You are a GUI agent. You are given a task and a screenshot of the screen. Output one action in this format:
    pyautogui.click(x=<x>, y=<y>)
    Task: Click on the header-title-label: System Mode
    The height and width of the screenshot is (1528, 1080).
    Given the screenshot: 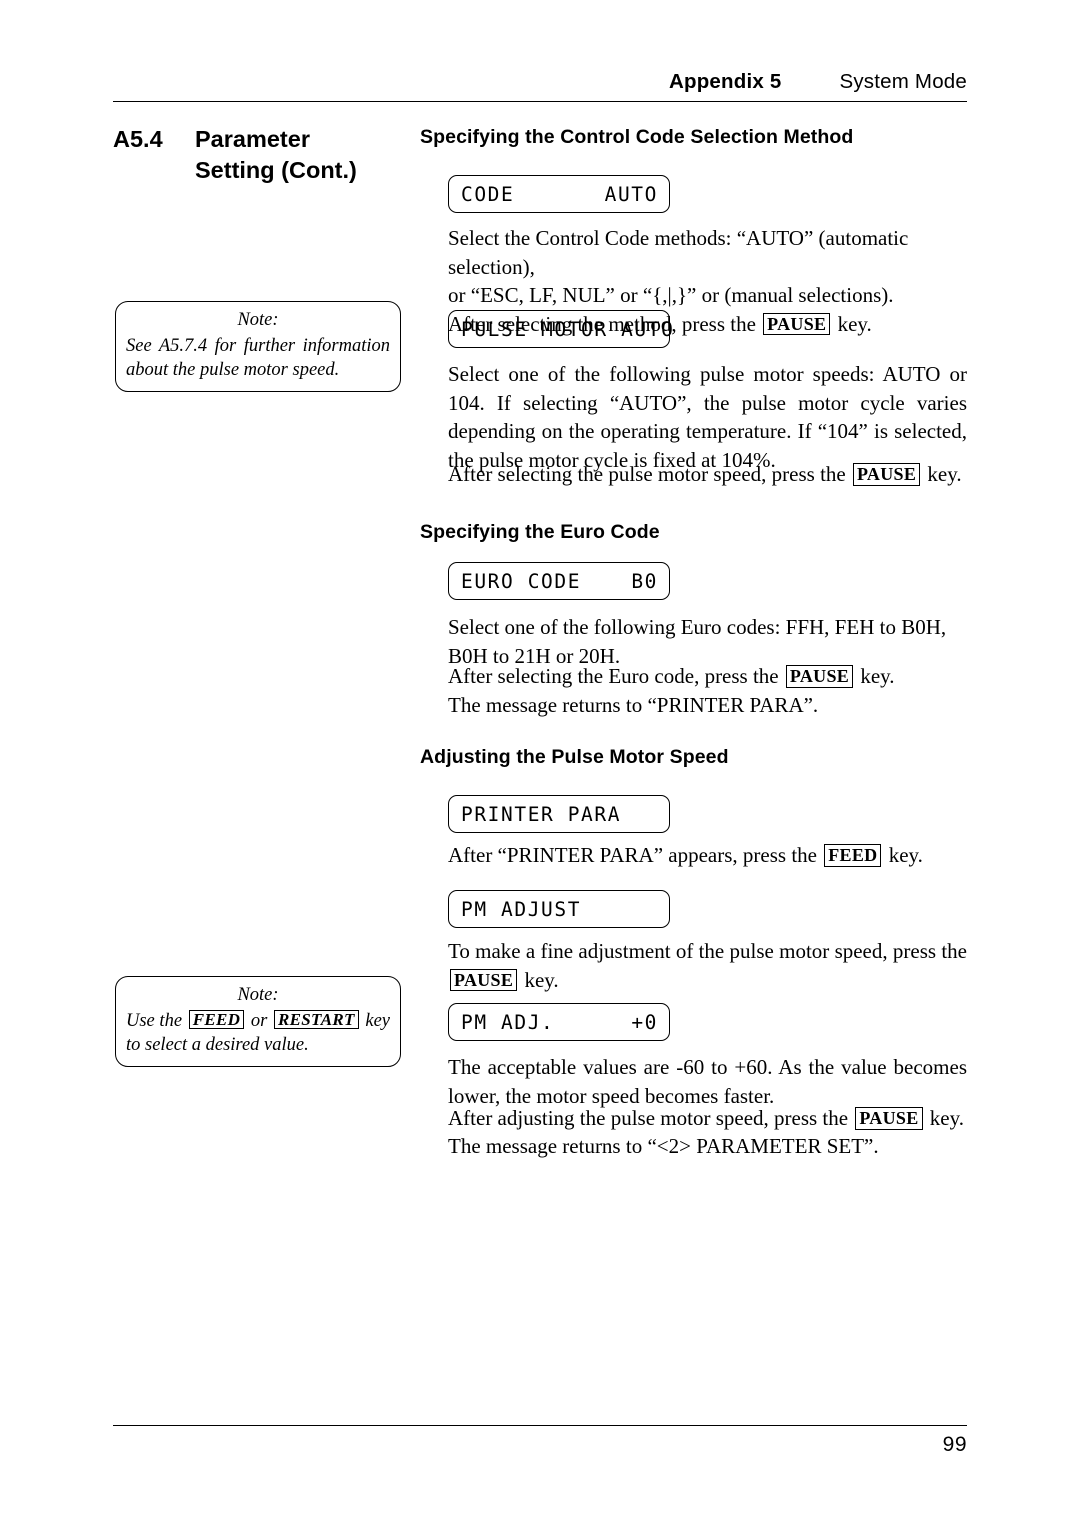 What is the action you would take?
    pyautogui.click(x=903, y=81)
    